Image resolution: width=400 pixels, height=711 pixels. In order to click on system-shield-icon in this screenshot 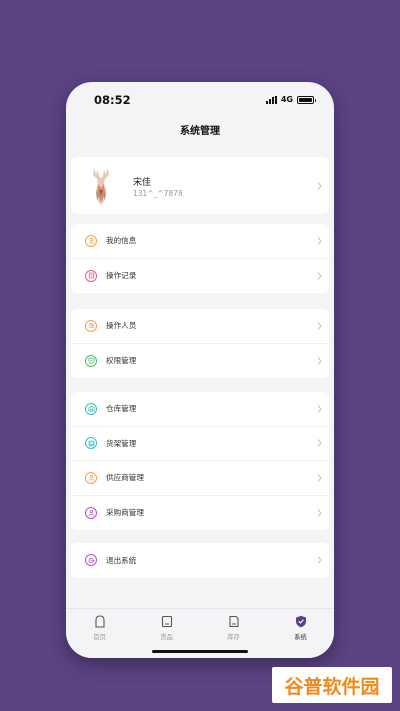, I will do `click(300, 621)`.